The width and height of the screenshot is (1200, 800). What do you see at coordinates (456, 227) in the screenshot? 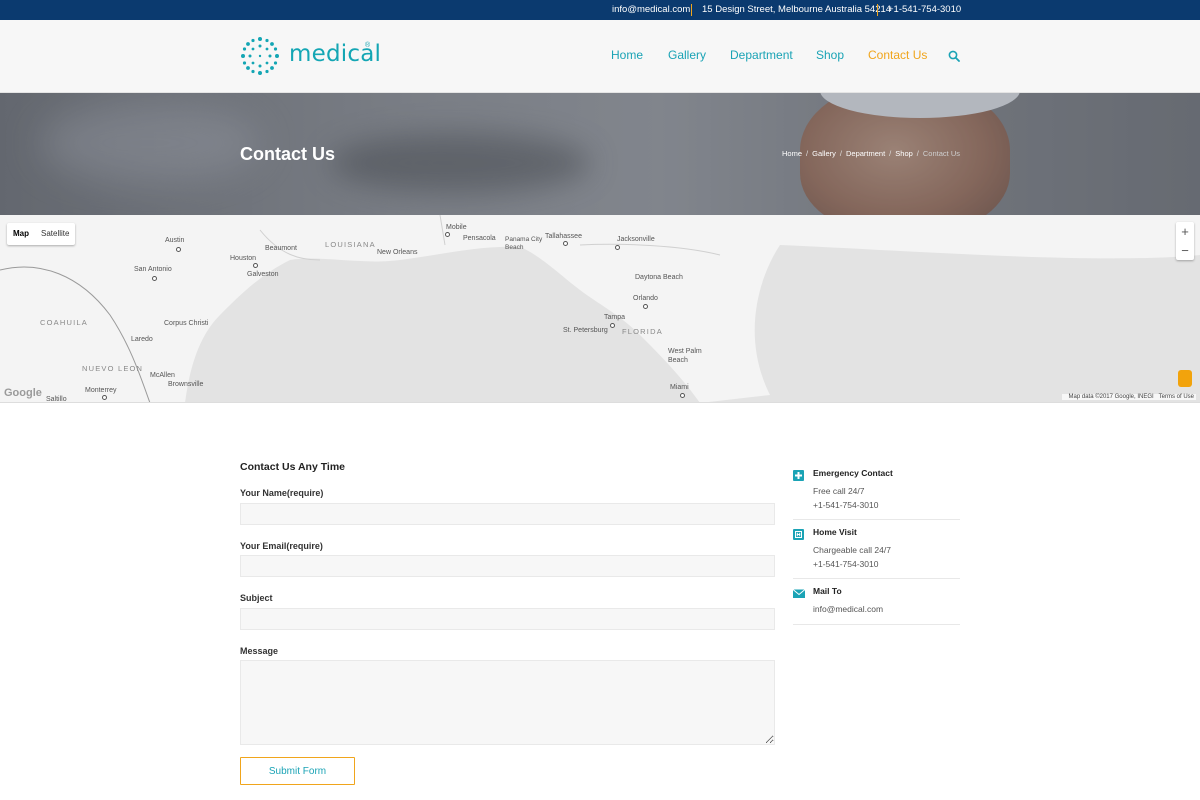
I see `map-city-label: Mobile` at bounding box center [456, 227].